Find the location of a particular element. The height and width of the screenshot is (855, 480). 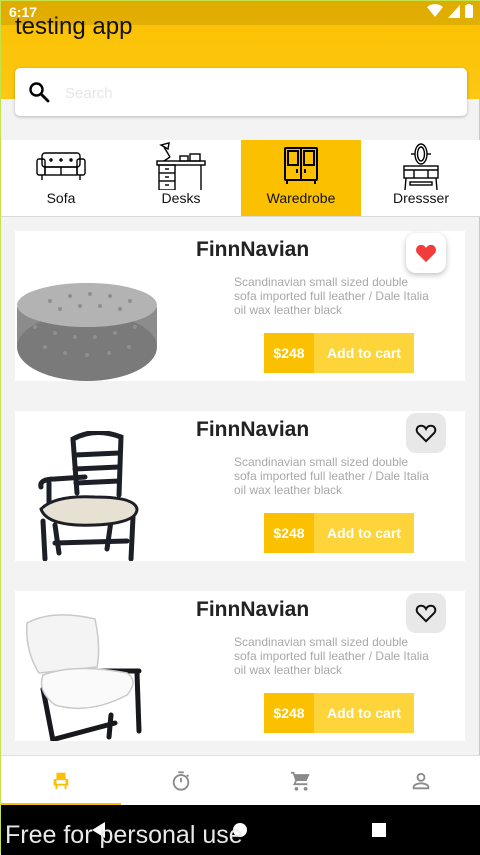

category-tab-desks: Desks is located at coordinates (181, 178).